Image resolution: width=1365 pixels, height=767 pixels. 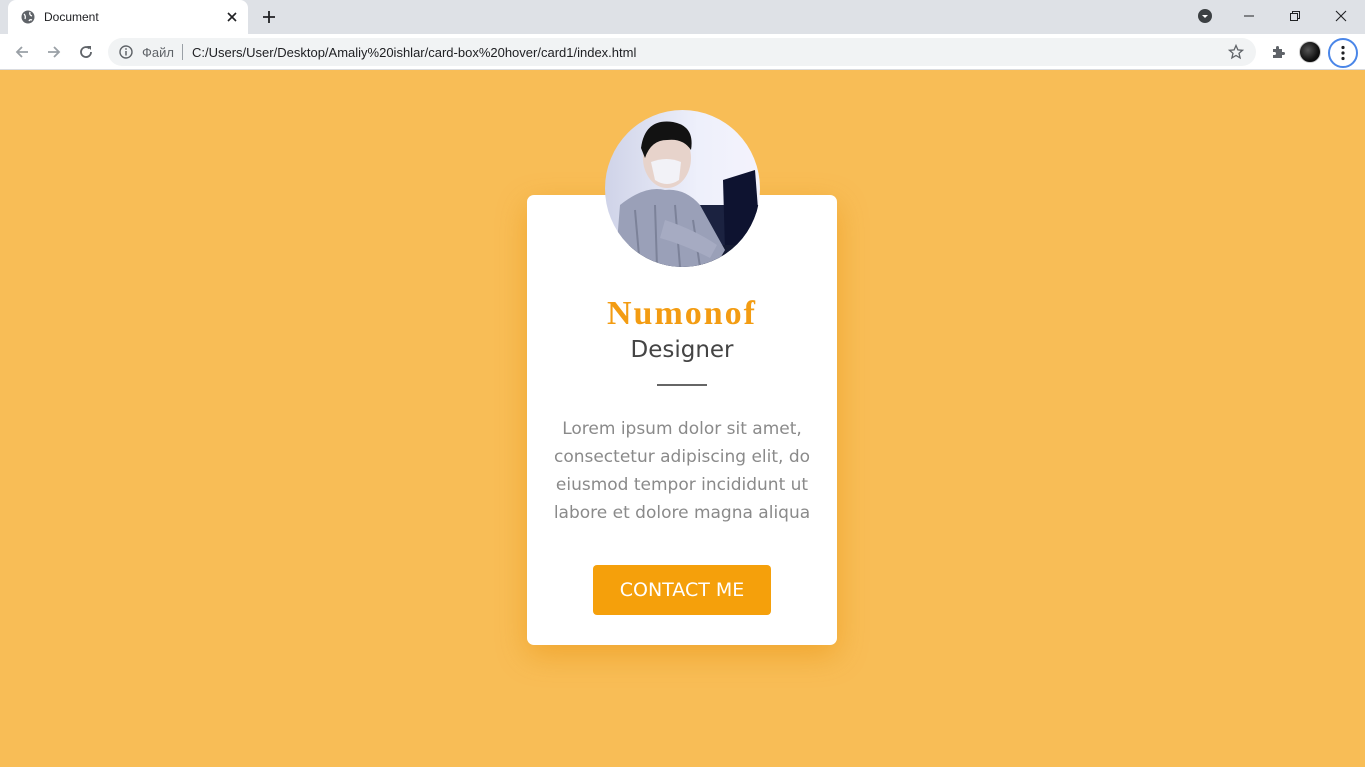 I want to click on browser-menu-button, so click(x=1343, y=53).